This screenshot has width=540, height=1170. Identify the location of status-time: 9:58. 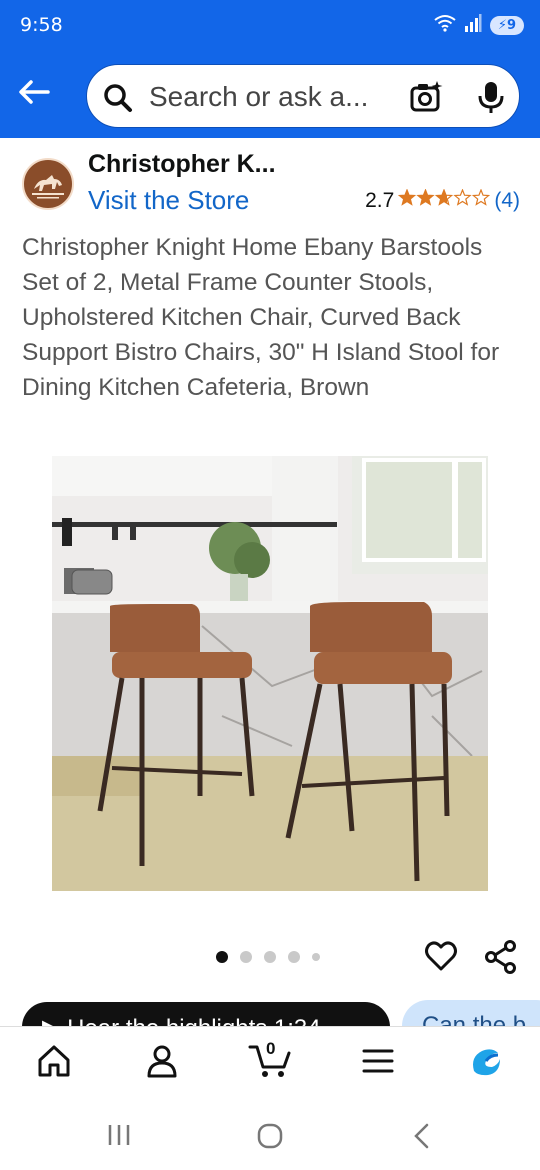
(41, 25).